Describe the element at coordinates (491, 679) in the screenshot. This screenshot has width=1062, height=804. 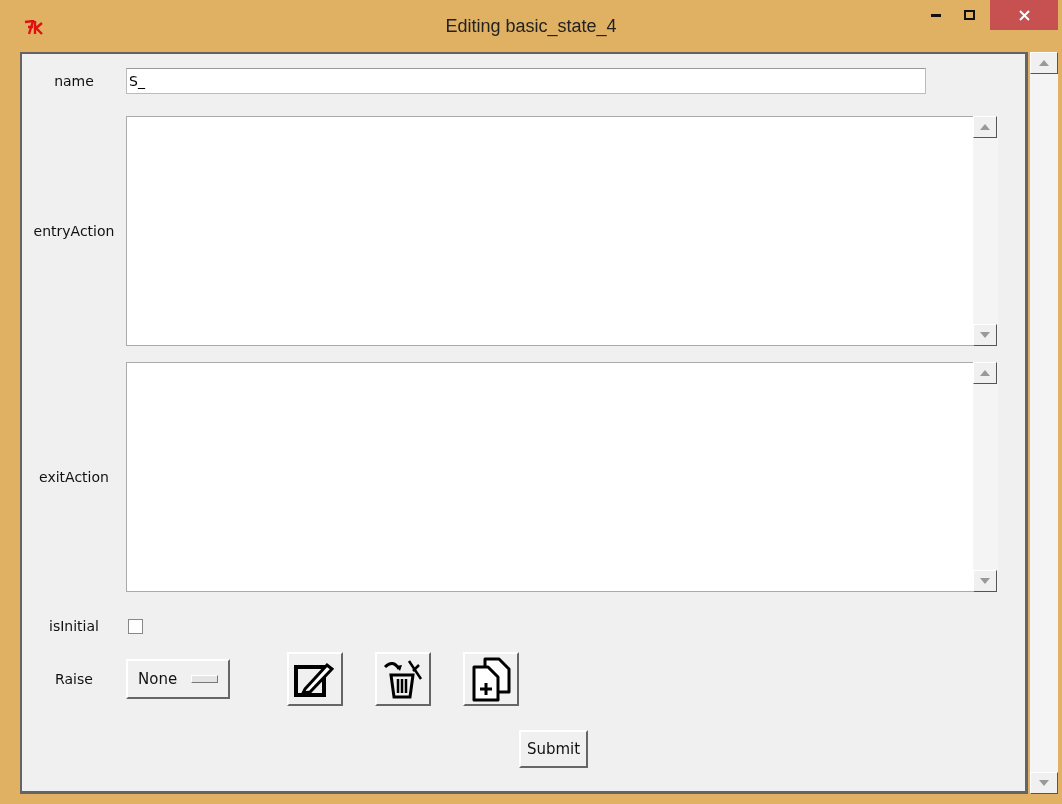
I see `duplicate-button` at that location.